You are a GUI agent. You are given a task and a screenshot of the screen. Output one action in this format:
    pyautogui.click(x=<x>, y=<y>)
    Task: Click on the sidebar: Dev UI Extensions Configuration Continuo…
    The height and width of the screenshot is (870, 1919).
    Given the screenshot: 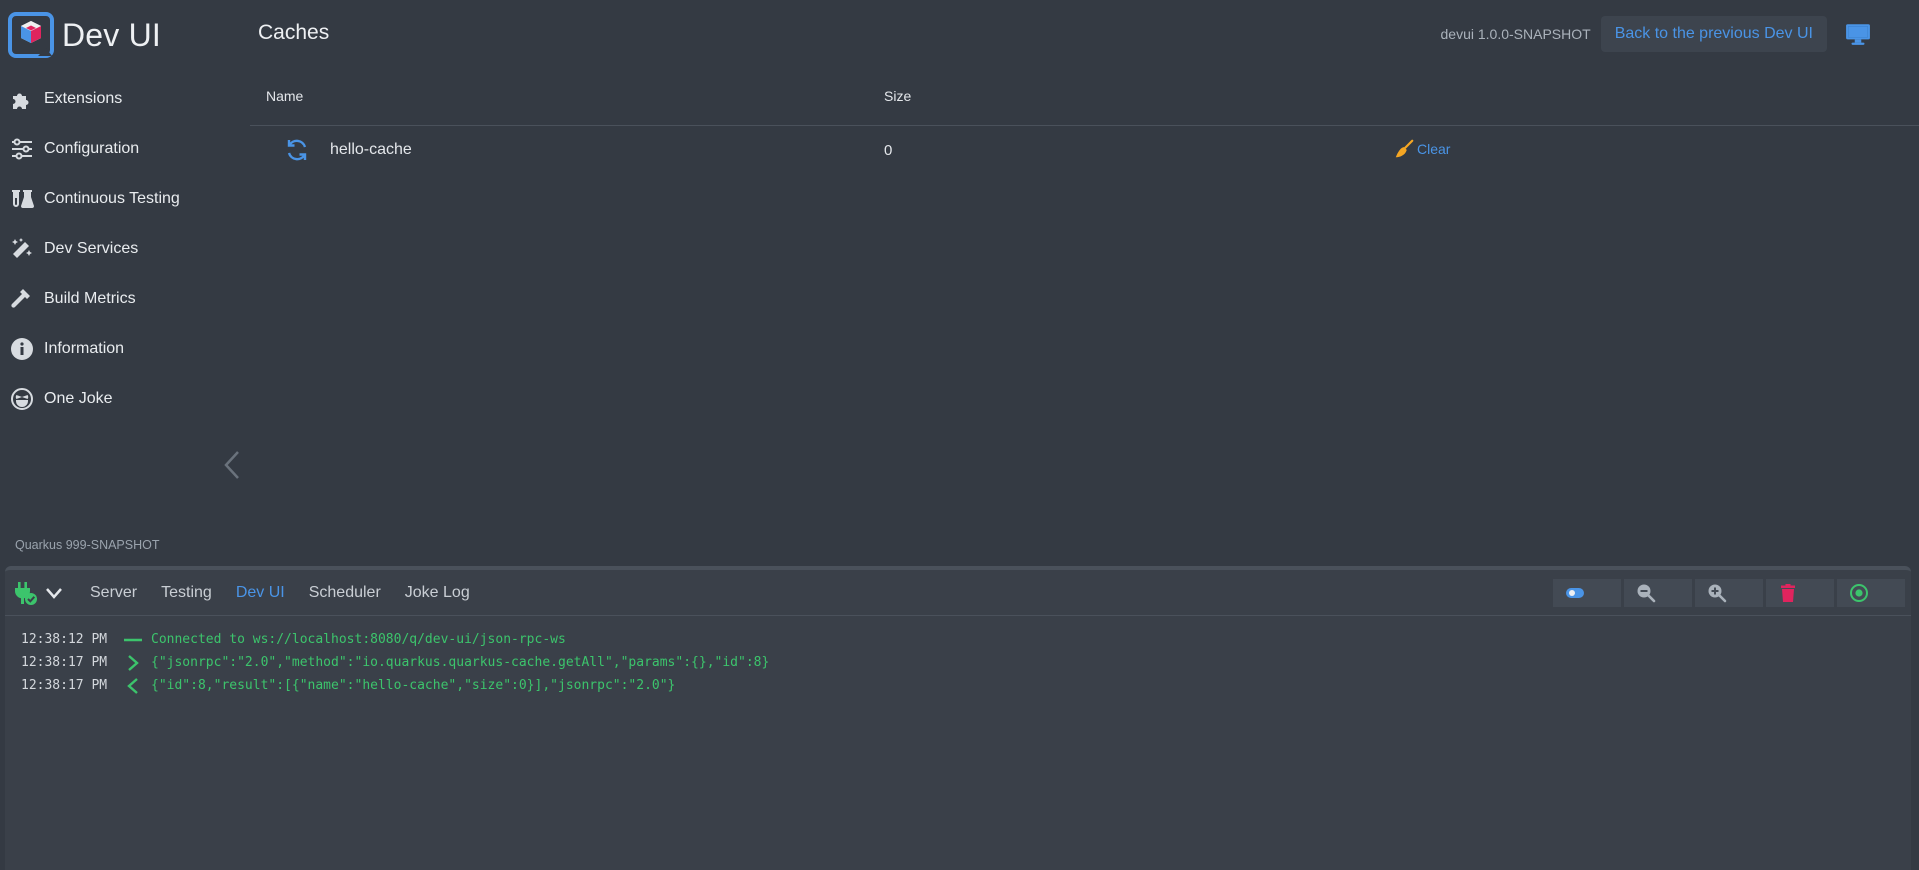 What is the action you would take?
    pyautogui.click(x=125, y=282)
    